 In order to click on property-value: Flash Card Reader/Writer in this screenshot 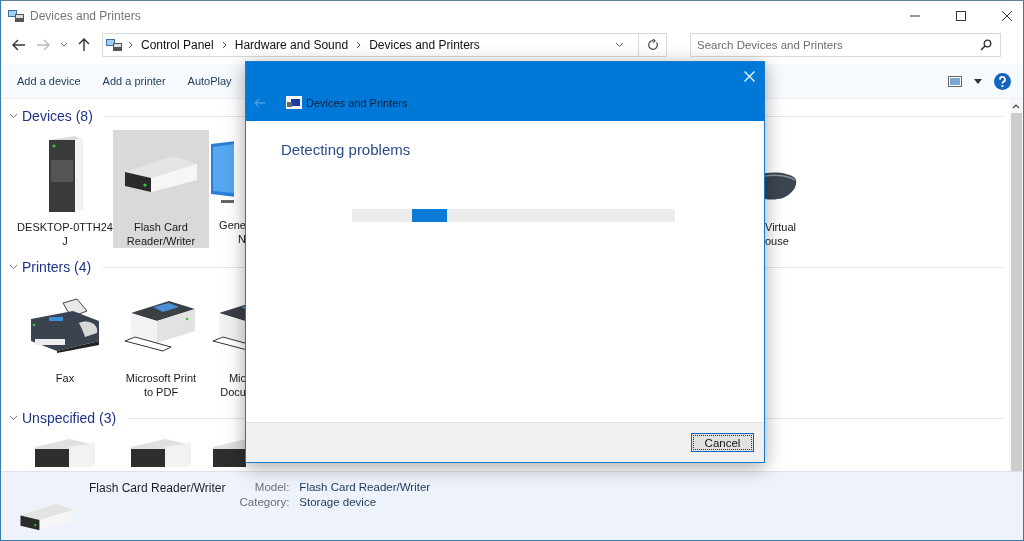, I will do `click(365, 487)`.